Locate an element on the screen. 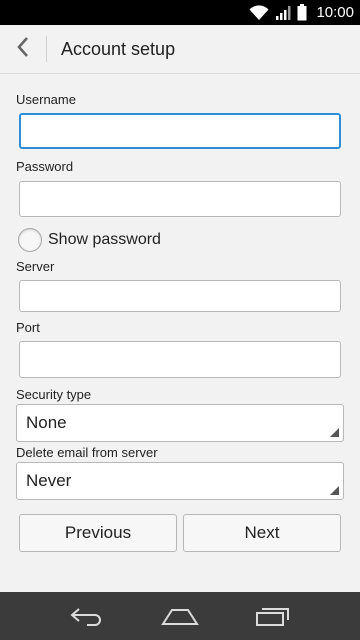  username-field is located at coordinates (180, 131).